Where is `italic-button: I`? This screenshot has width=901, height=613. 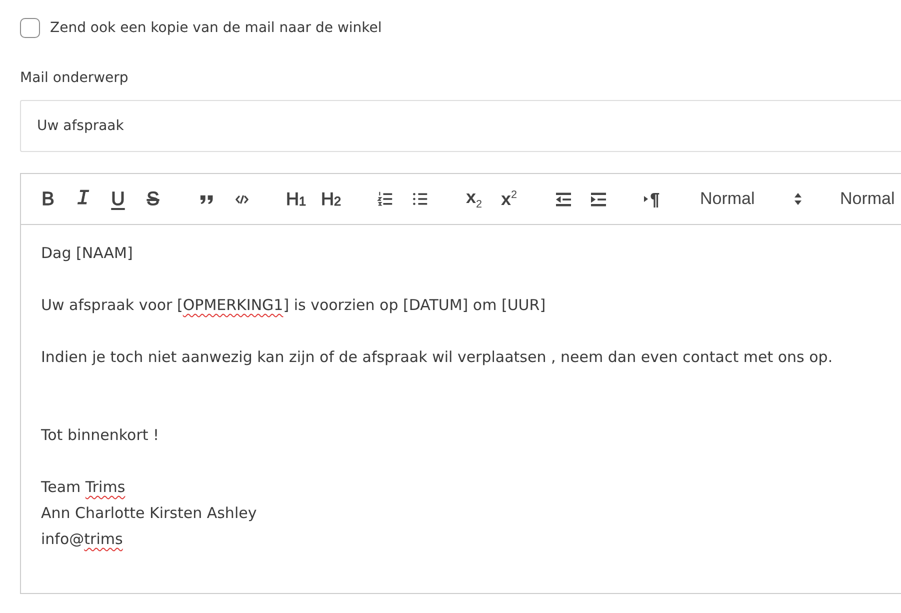 italic-button: I is located at coordinates (83, 199).